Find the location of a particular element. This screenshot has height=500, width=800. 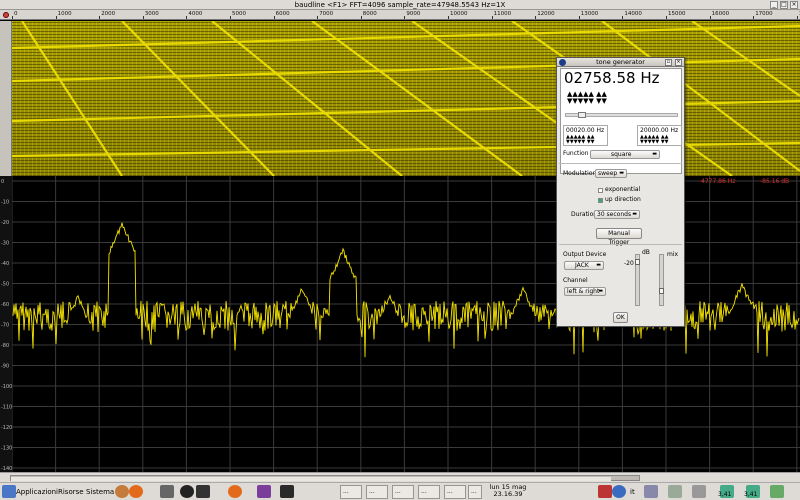

dialog-shade-button: ▫ is located at coordinates (668, 62).